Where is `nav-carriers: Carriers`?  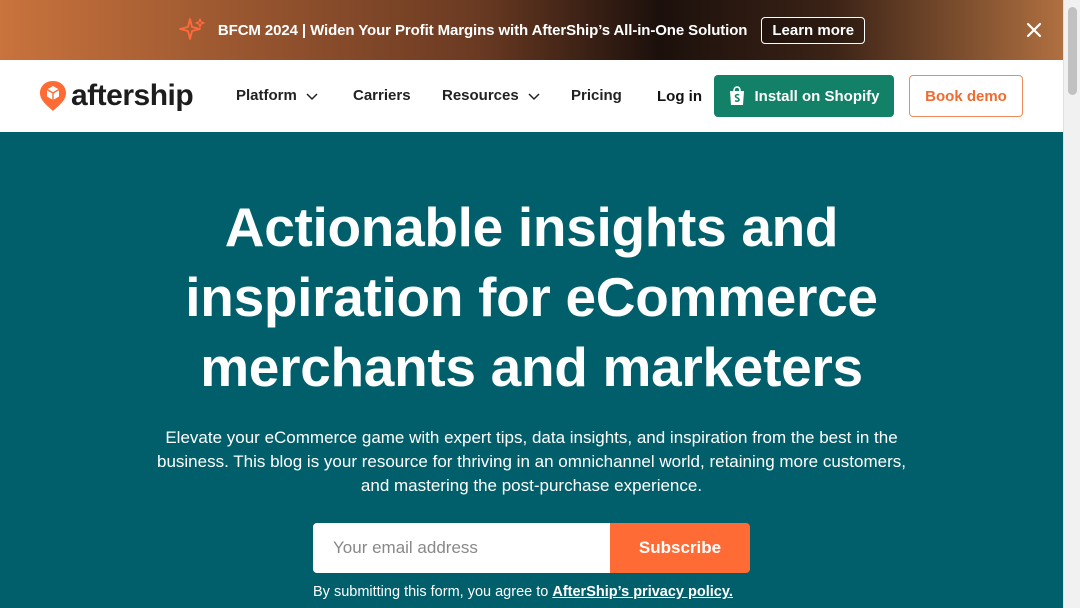 nav-carriers: Carriers is located at coordinates (382, 95).